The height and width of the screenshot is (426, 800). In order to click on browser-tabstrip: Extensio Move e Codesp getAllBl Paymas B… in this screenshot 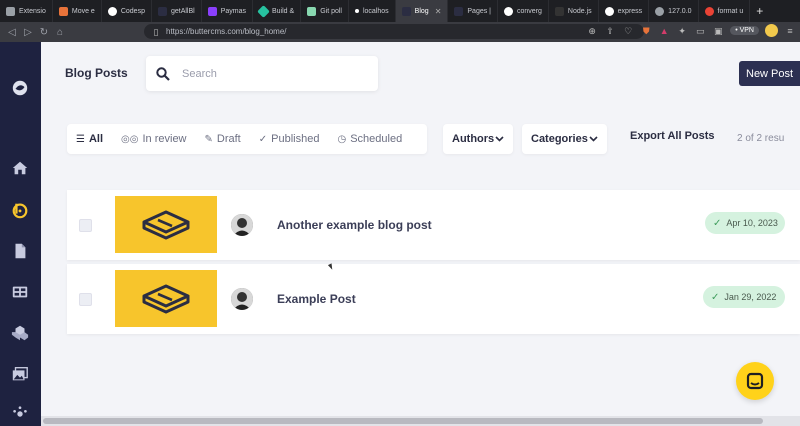, I will do `click(400, 11)`.